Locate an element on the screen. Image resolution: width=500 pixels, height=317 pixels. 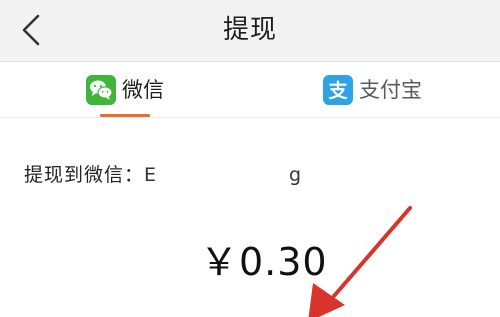
wechat-icon is located at coordinates (101, 90).